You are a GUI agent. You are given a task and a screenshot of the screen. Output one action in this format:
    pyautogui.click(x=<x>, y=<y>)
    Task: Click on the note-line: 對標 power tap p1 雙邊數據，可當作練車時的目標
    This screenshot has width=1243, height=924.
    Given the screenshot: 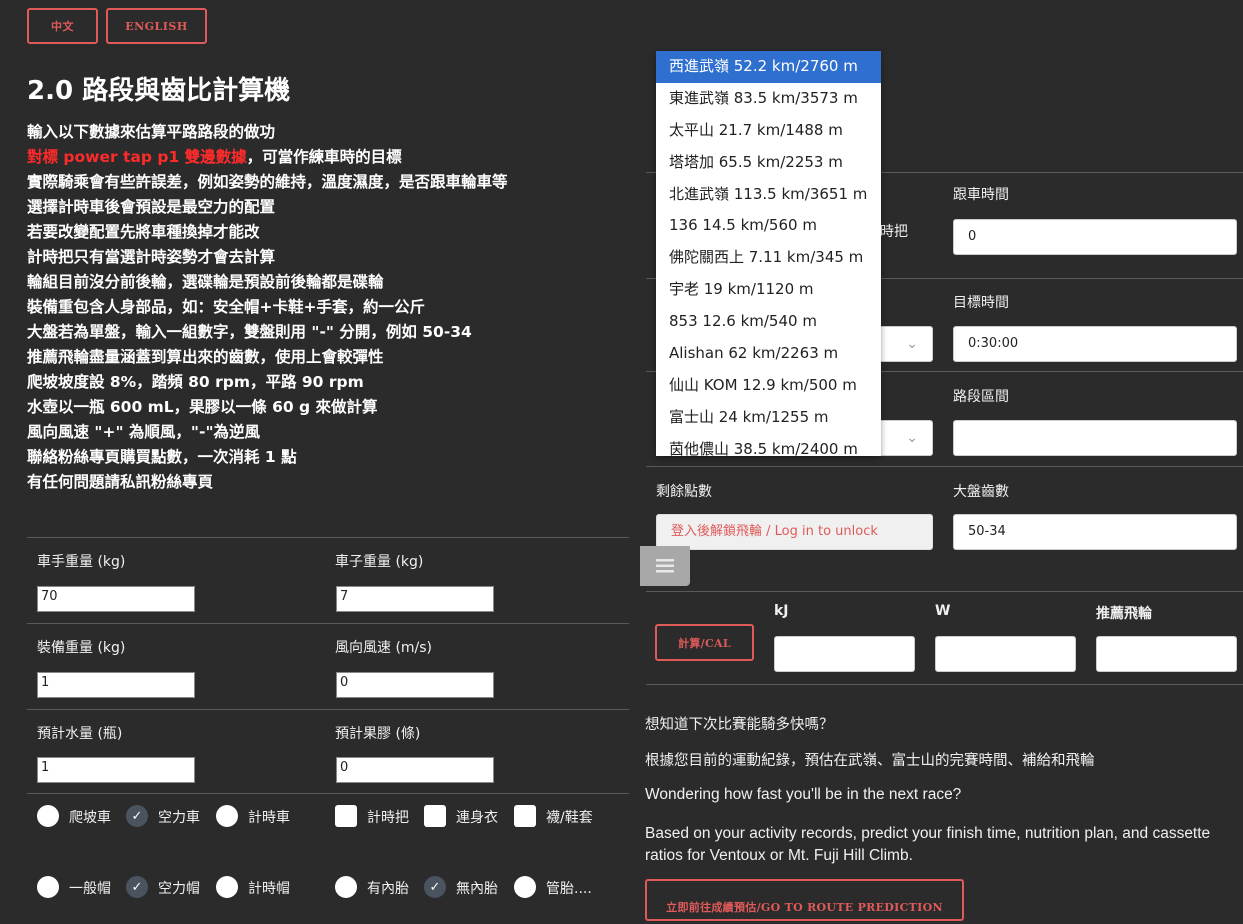 What is the action you would take?
    pyautogui.click(x=267, y=157)
    